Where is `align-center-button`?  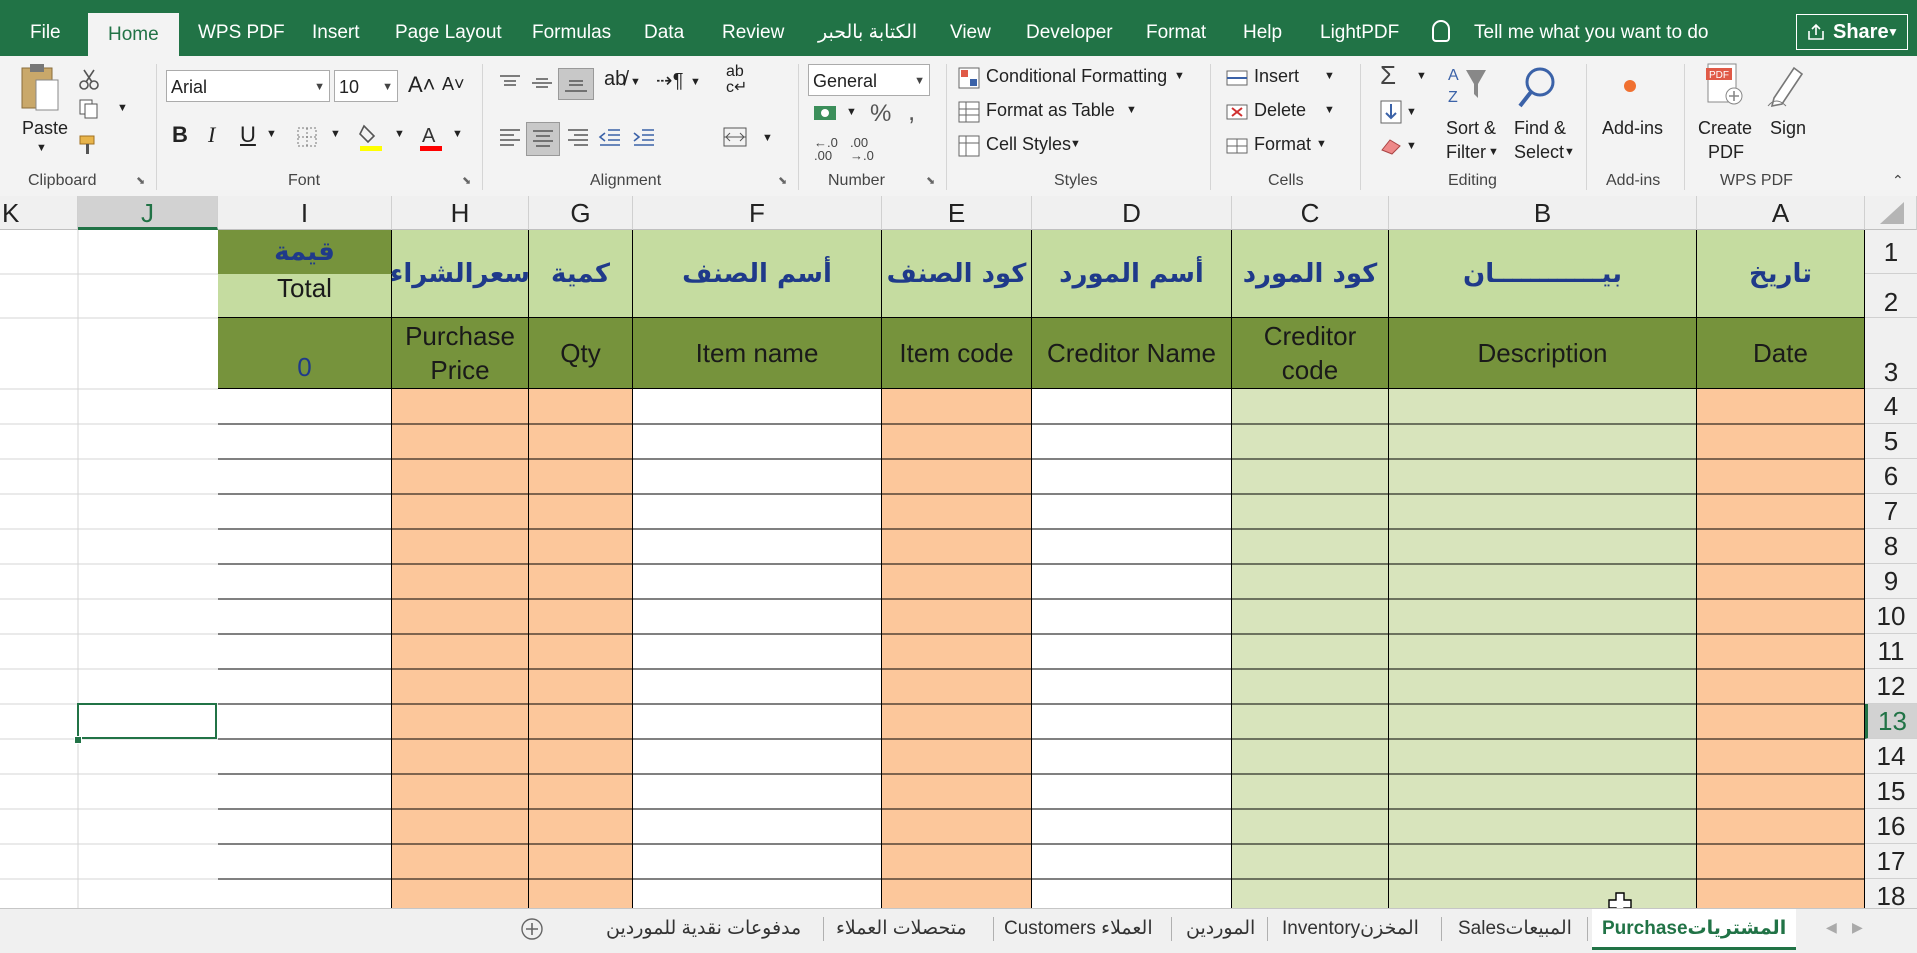
align-center-button is located at coordinates (543, 139).